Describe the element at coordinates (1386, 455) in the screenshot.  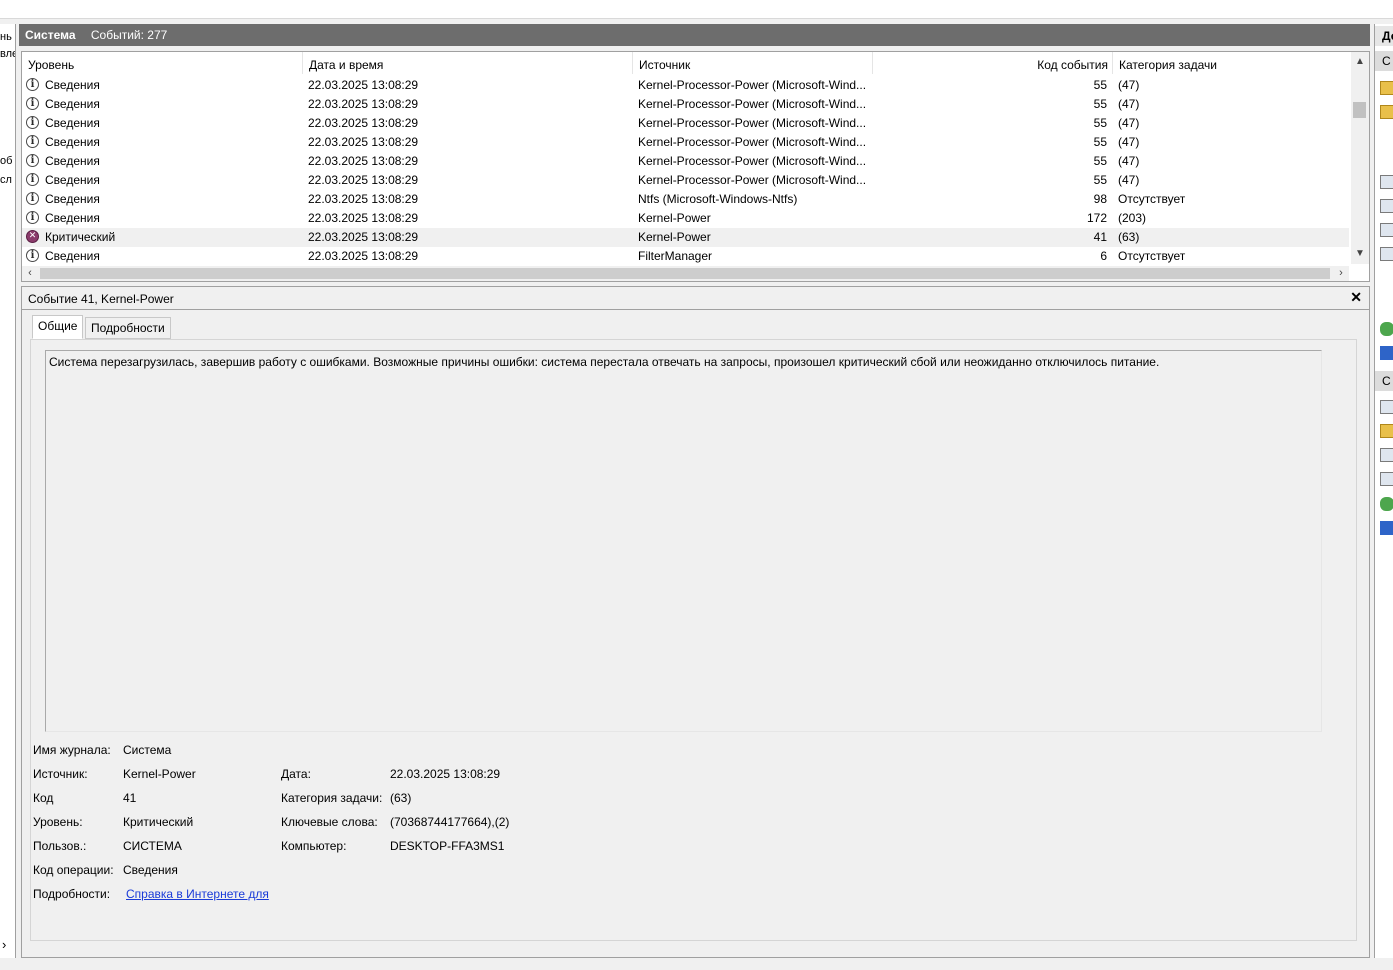
I see `copy-icon` at that location.